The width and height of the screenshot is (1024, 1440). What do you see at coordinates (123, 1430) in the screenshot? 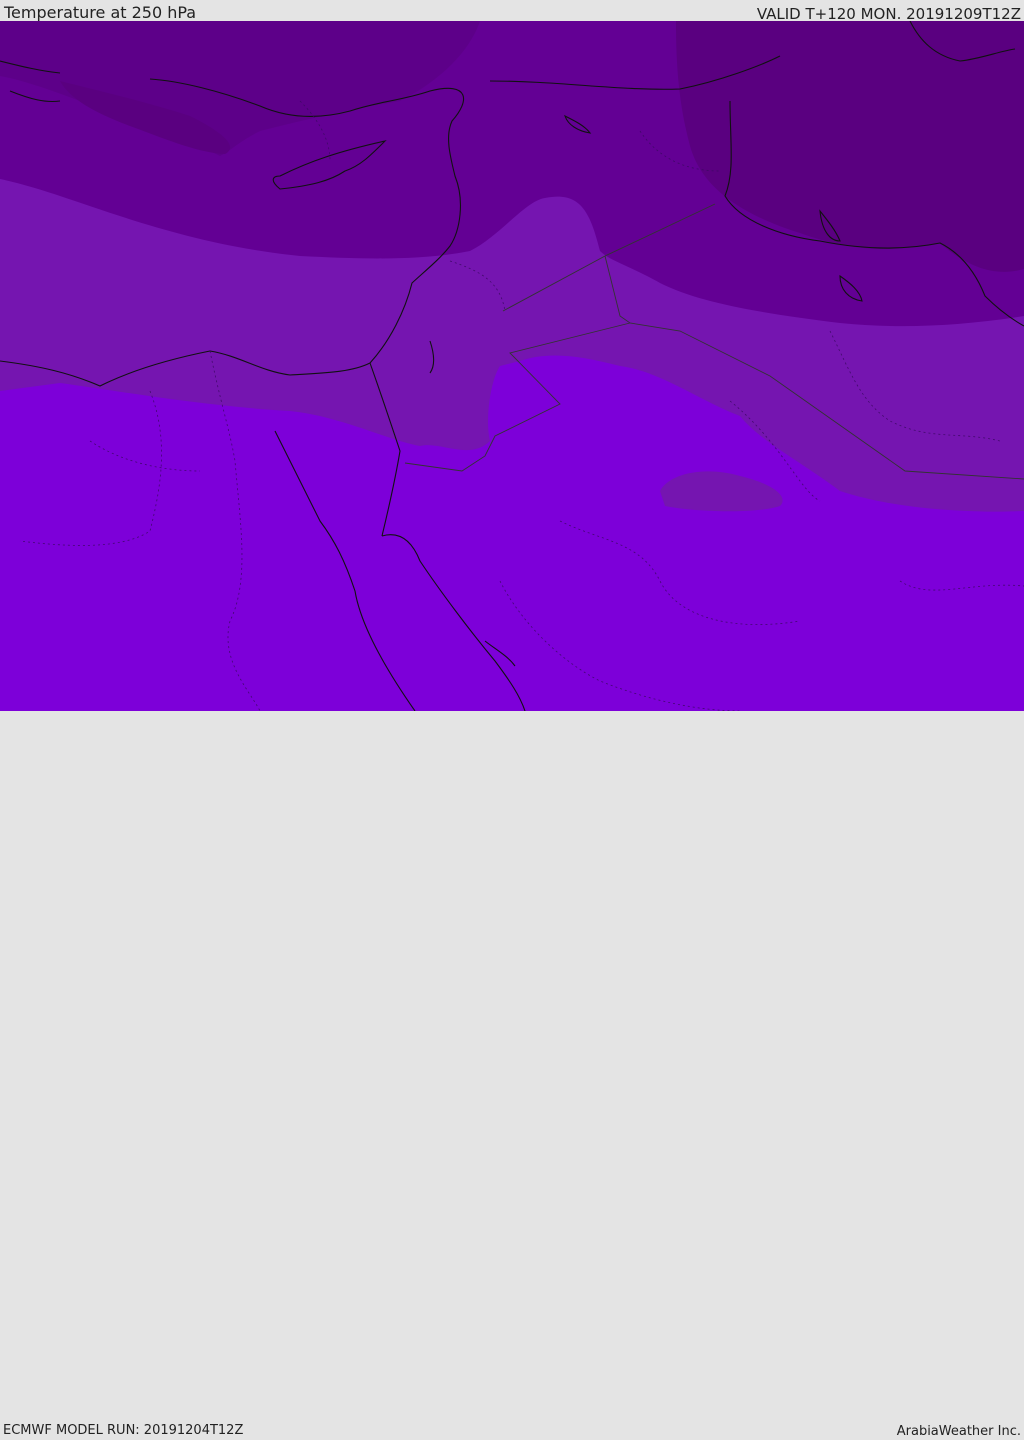
I see `model-run: ECMWF MODEL RUN: 20191204T12Z` at bounding box center [123, 1430].